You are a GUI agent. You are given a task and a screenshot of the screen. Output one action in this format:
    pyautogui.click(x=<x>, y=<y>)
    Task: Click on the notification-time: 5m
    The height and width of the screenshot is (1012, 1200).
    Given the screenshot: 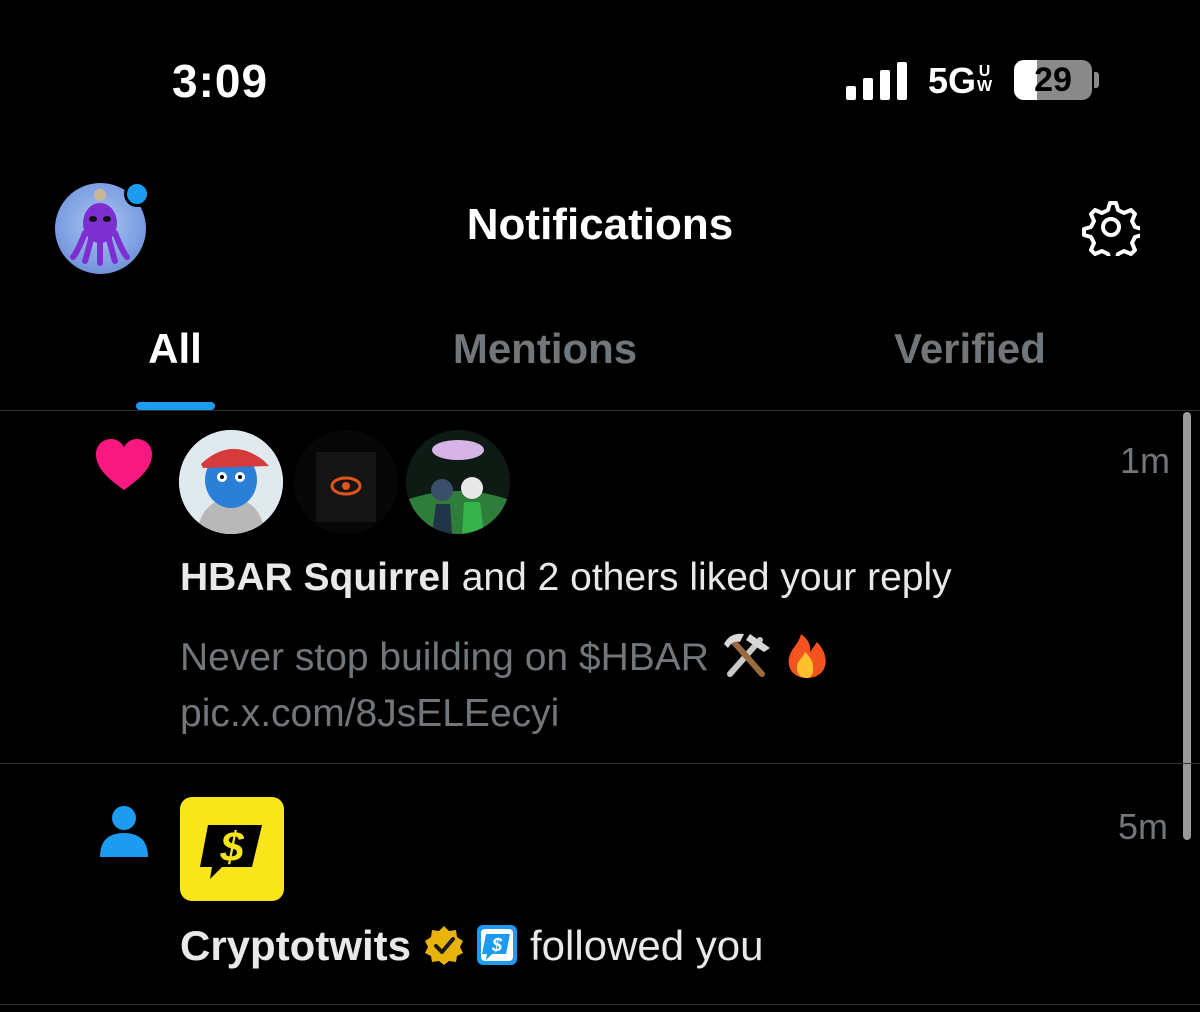 What is the action you would take?
    pyautogui.click(x=1143, y=826)
    